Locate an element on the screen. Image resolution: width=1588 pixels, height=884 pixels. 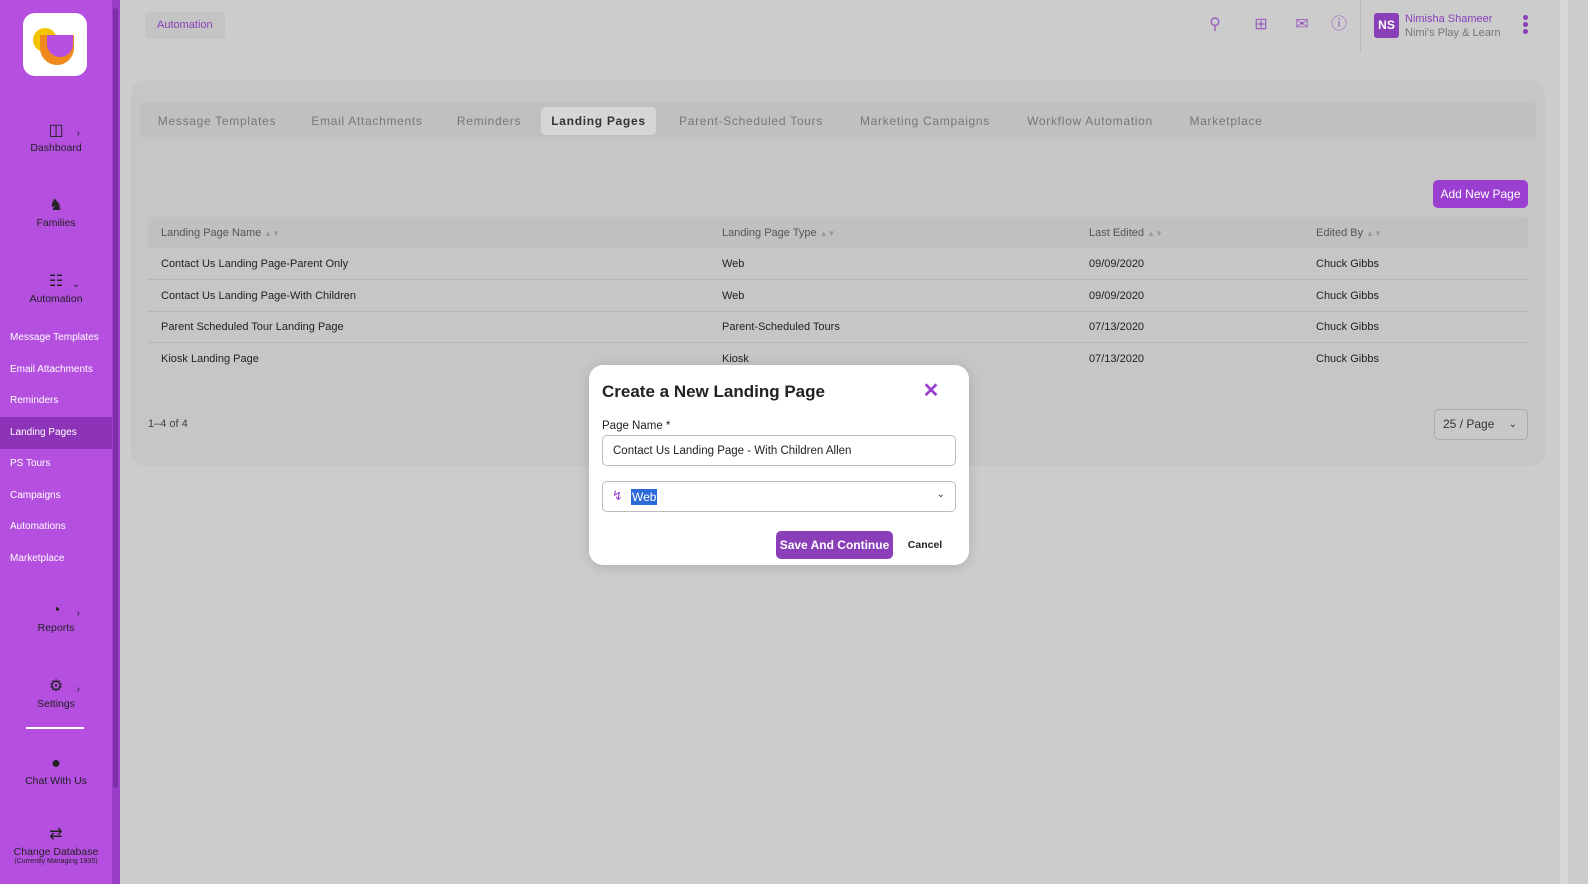
page-name-label: Page Name * is located at coordinates (636, 426).